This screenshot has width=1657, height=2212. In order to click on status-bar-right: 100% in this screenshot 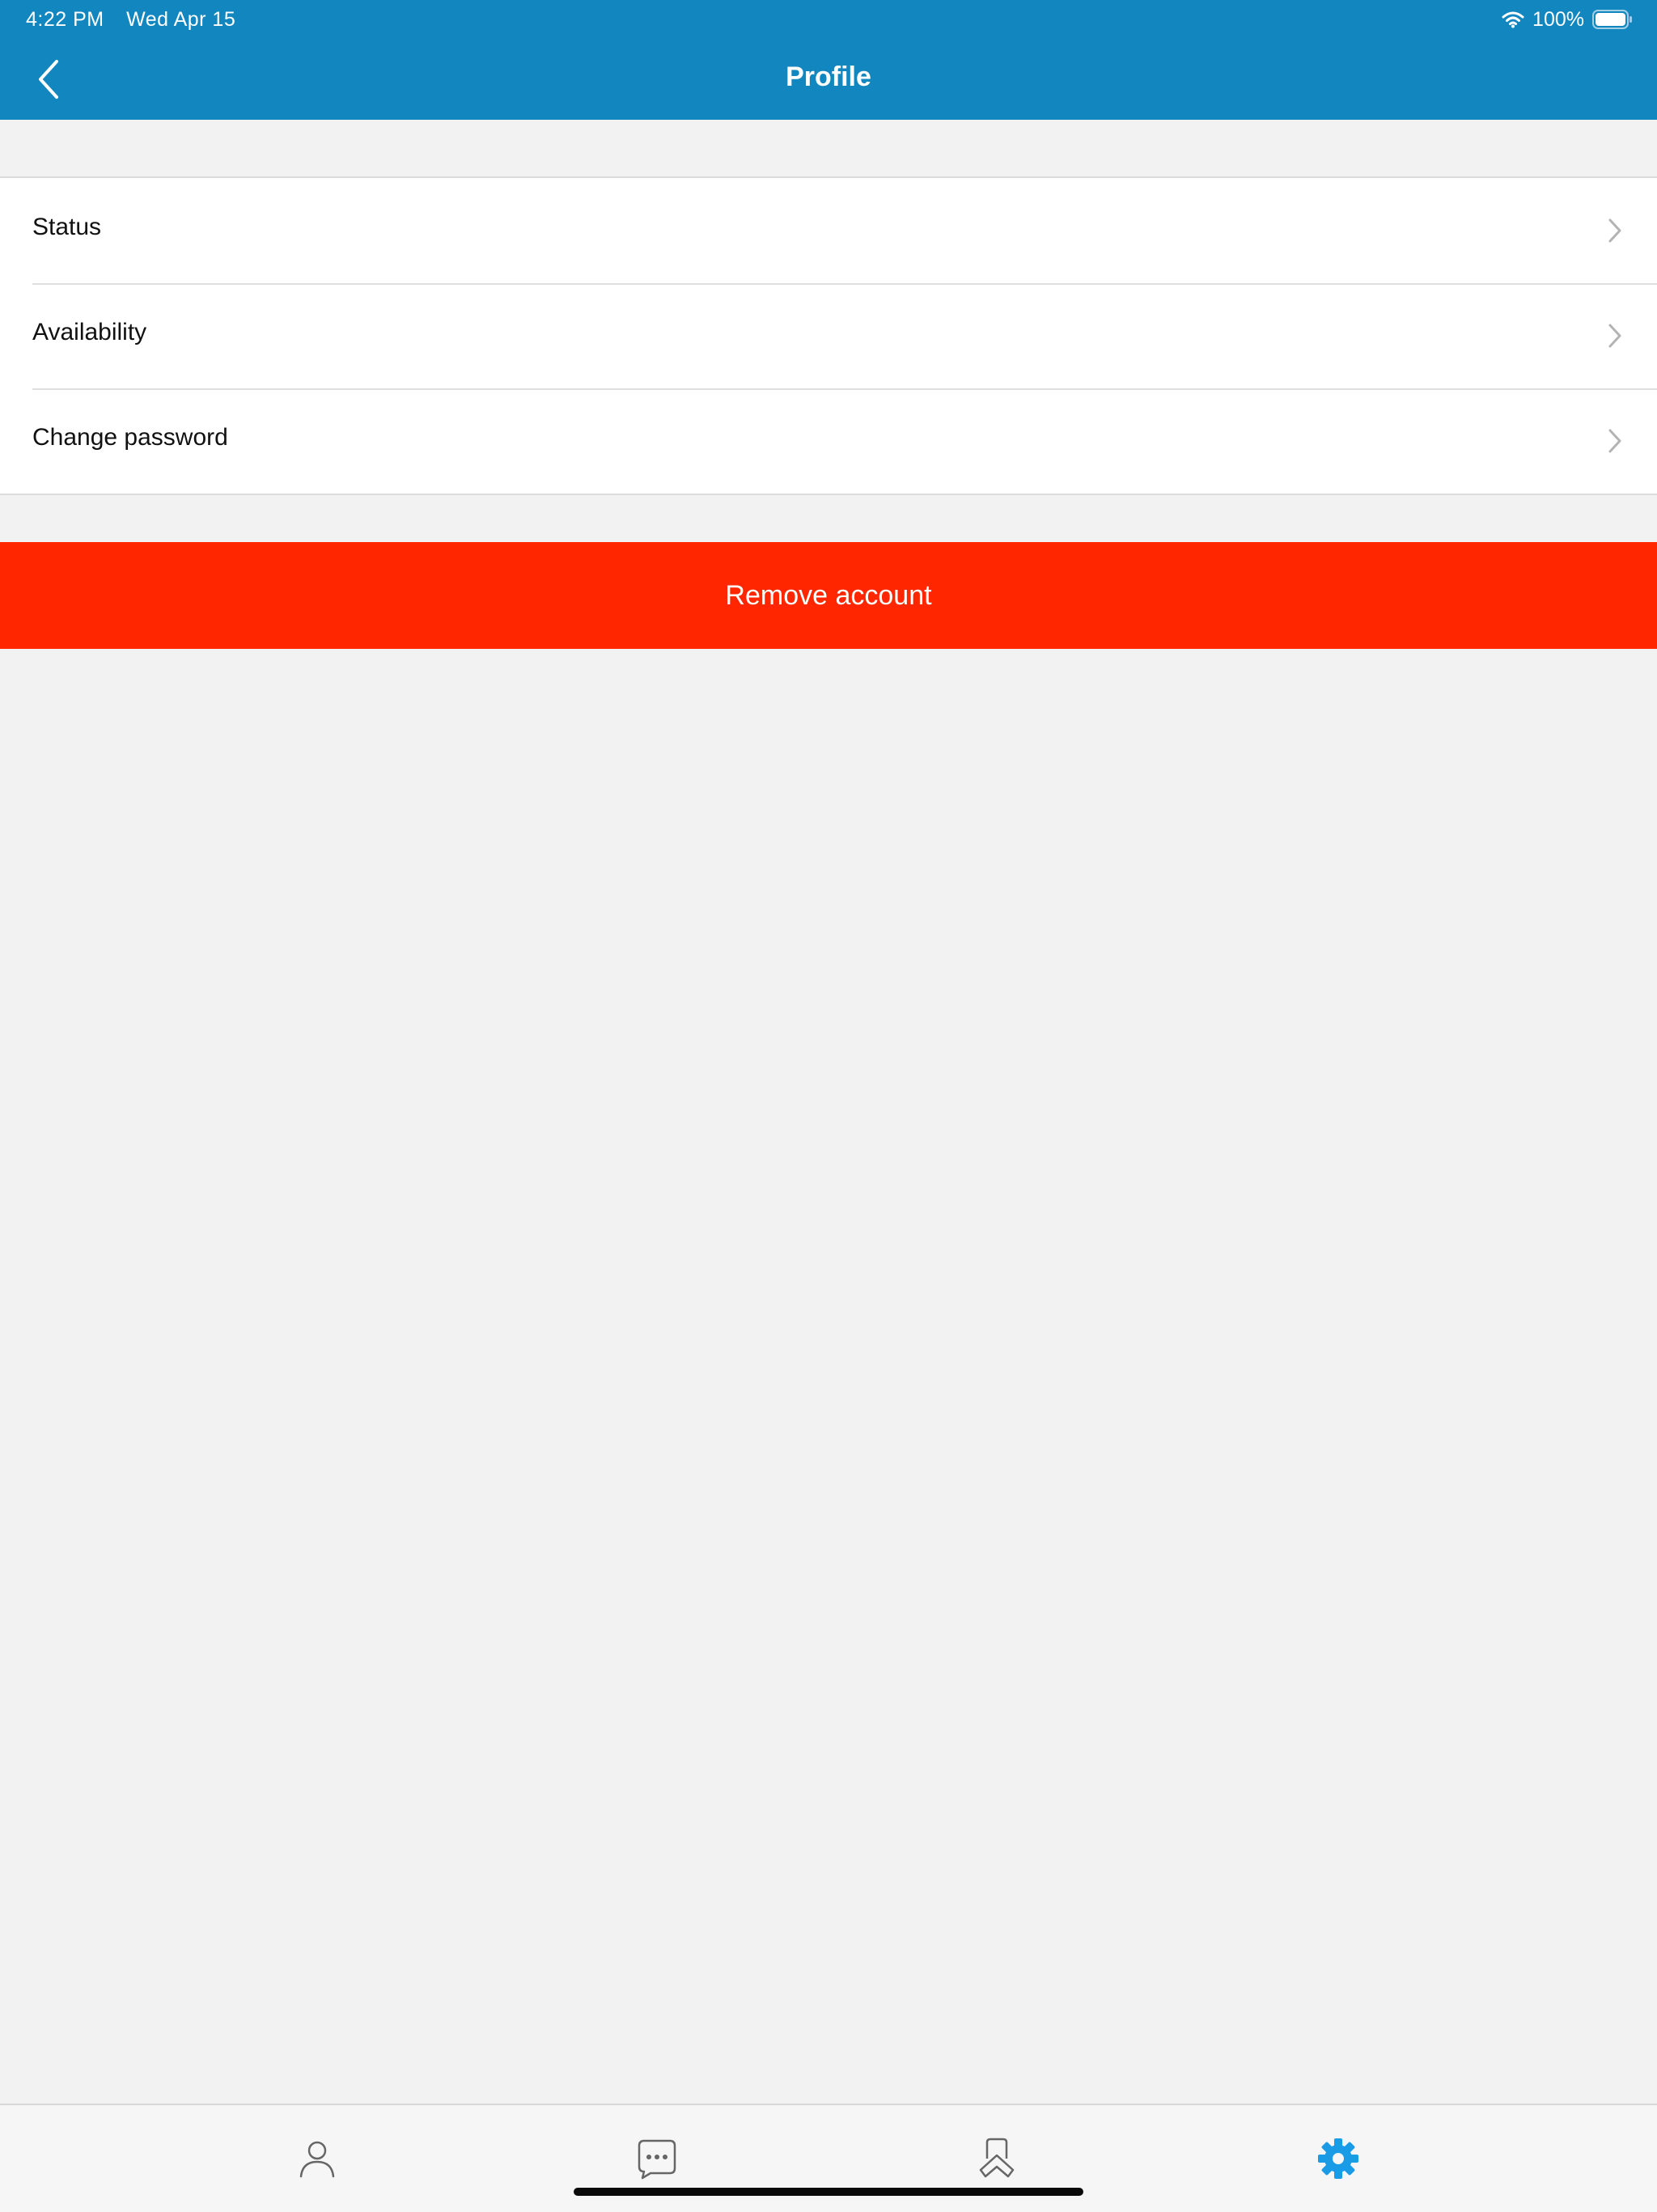, I will do `click(1567, 19)`.